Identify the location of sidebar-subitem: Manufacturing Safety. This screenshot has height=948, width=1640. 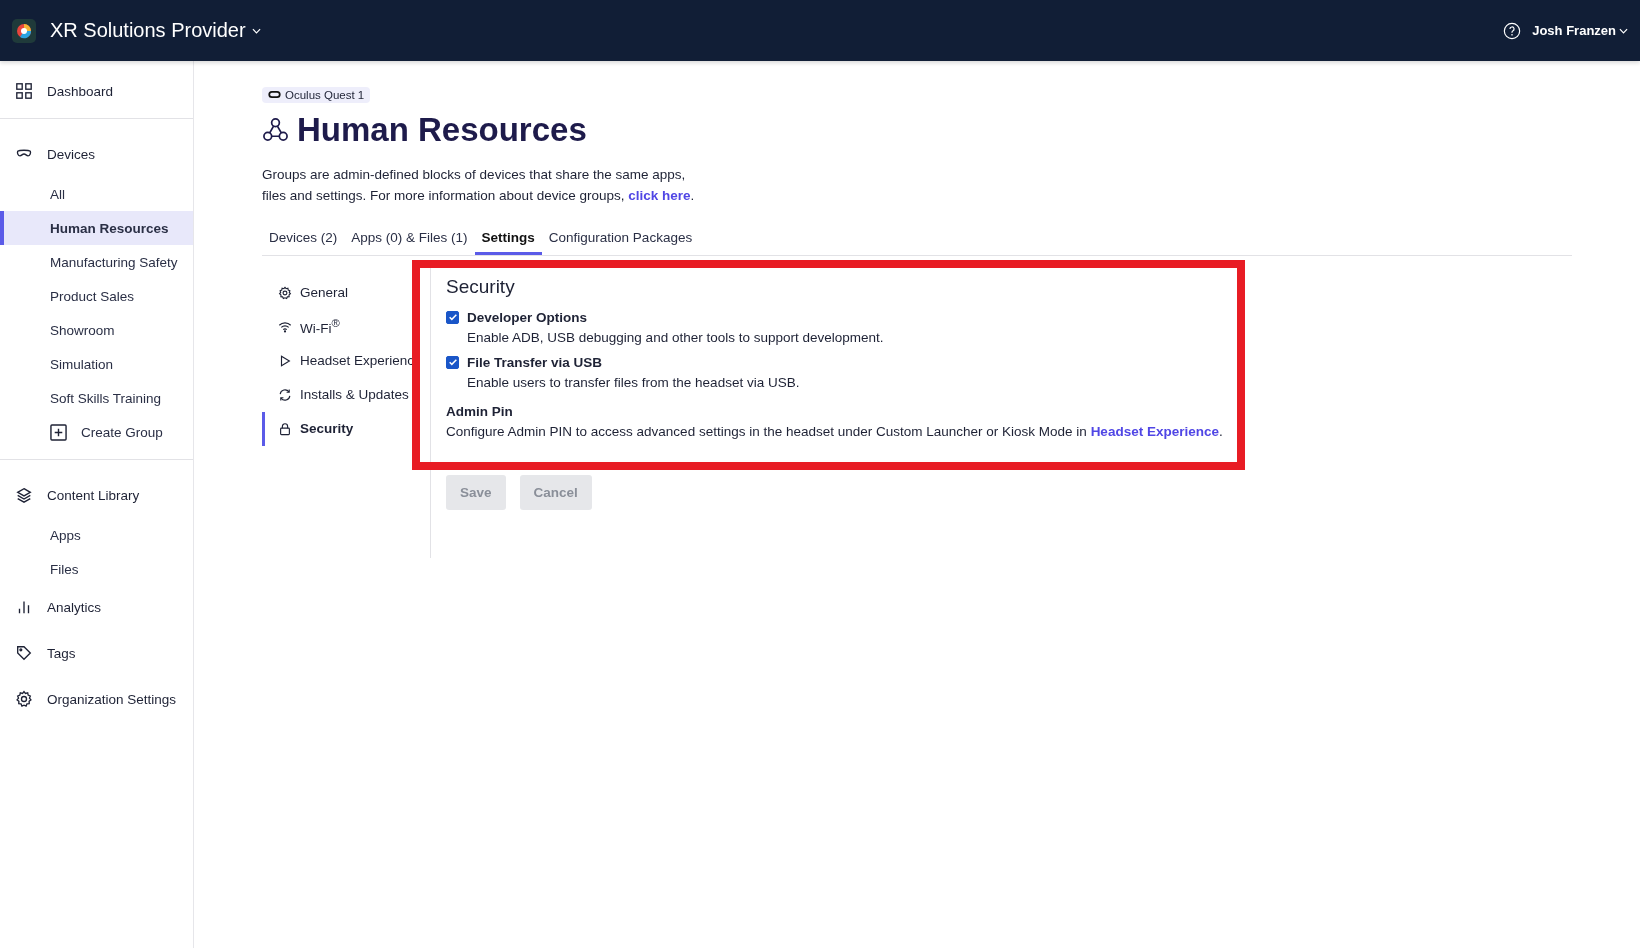
(96, 262).